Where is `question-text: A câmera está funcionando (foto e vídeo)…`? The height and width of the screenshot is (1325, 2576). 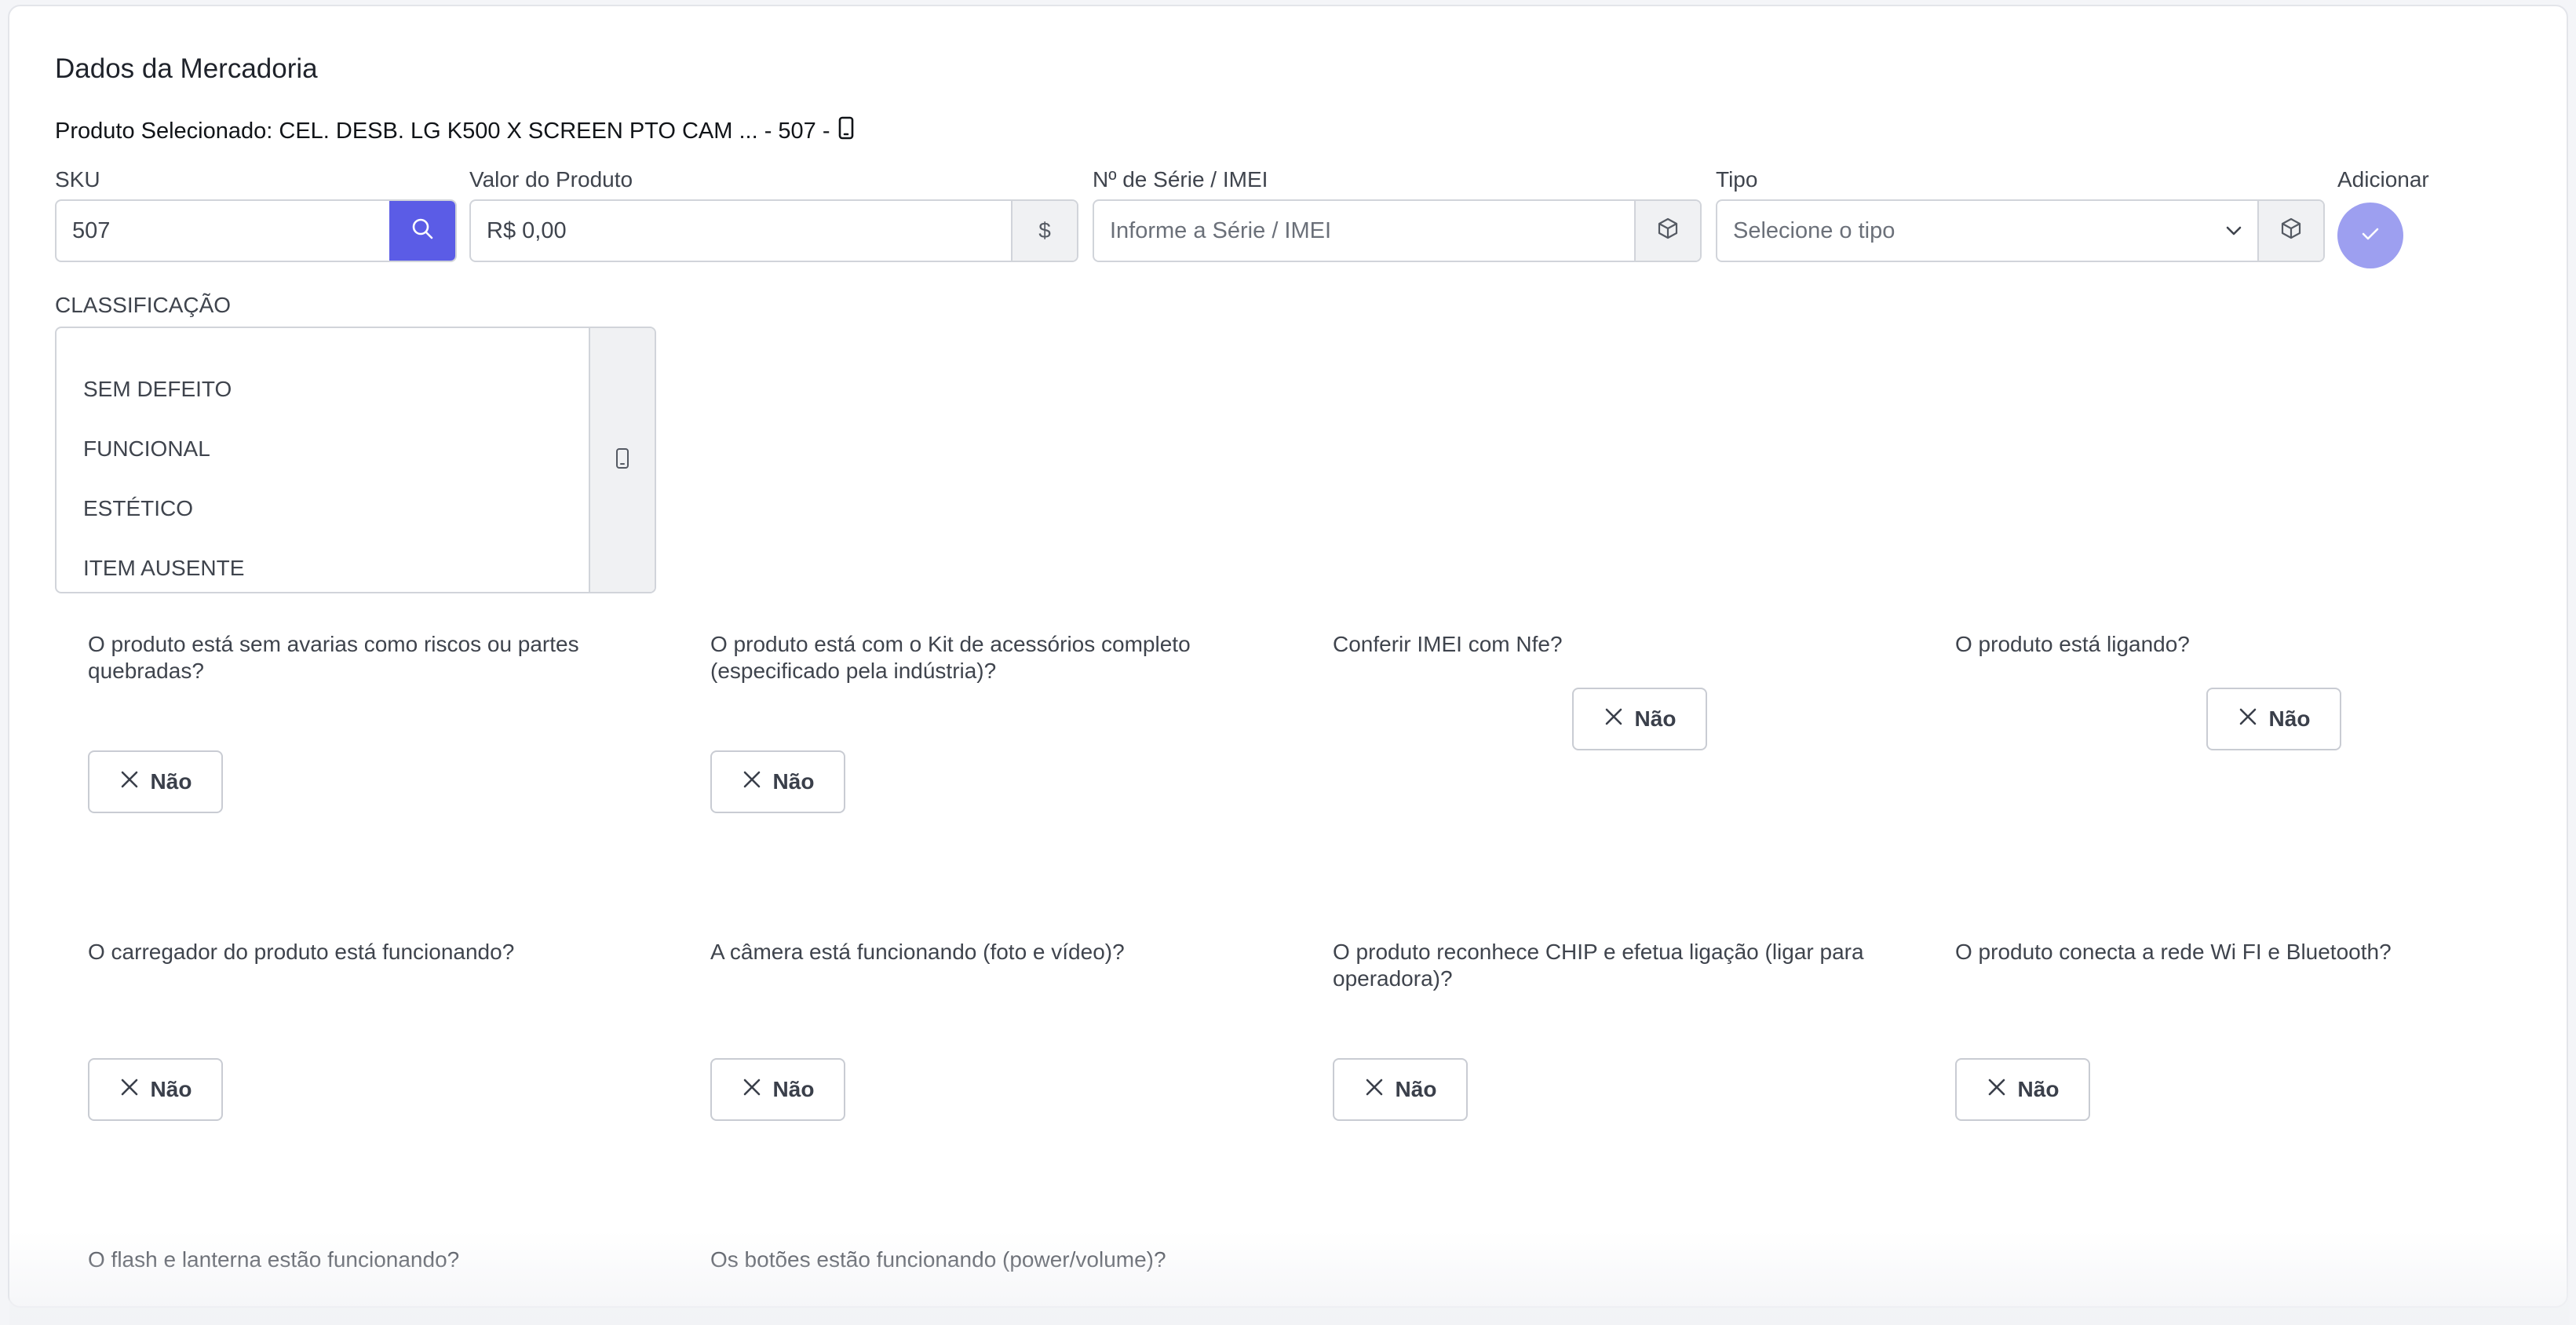
question-text: A câmera está funcionando (foto e vídeo)… is located at coordinates (918, 952).